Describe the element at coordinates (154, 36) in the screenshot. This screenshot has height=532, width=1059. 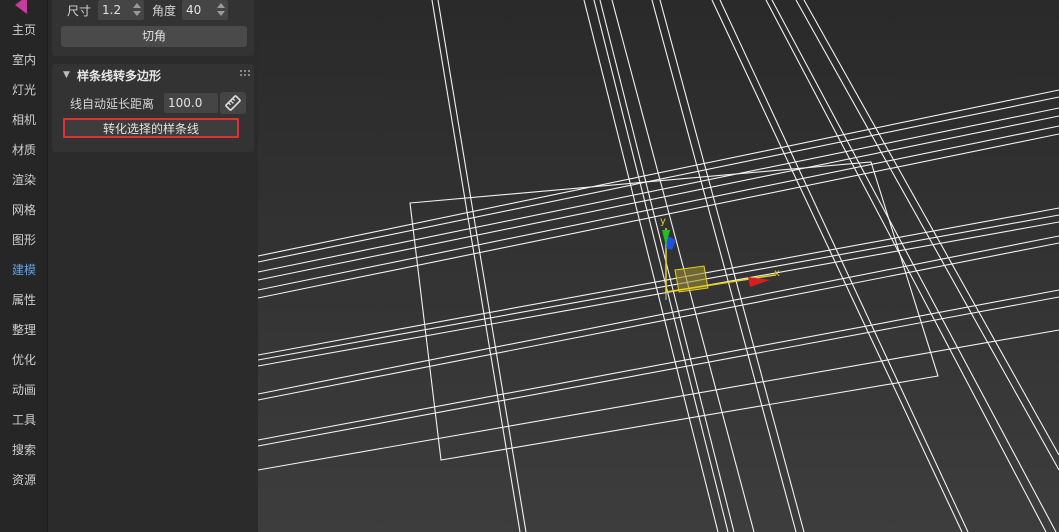
I see `chamfer-button: 切角` at that location.